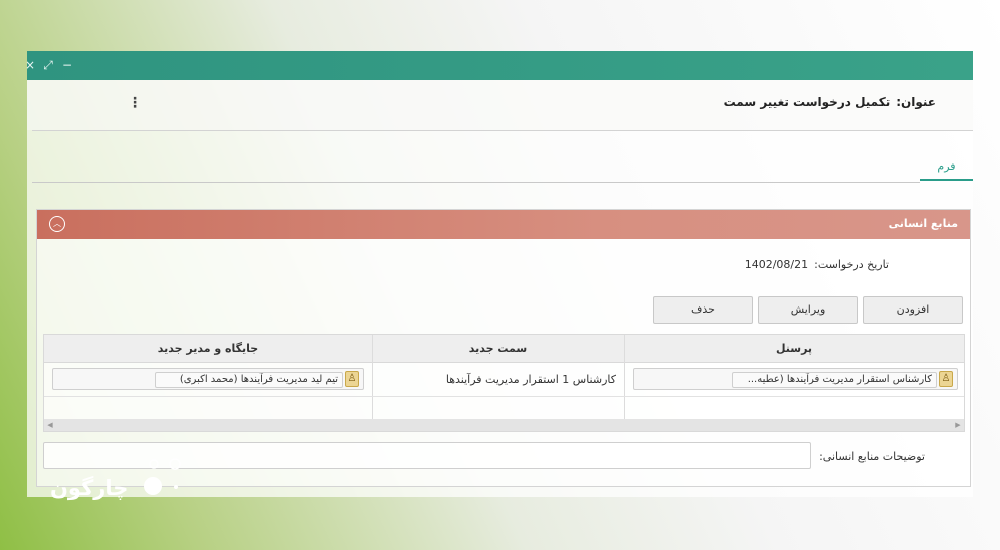  What do you see at coordinates (499, 65) in the screenshot?
I see `title-bar: × ⤢ −` at bounding box center [499, 65].